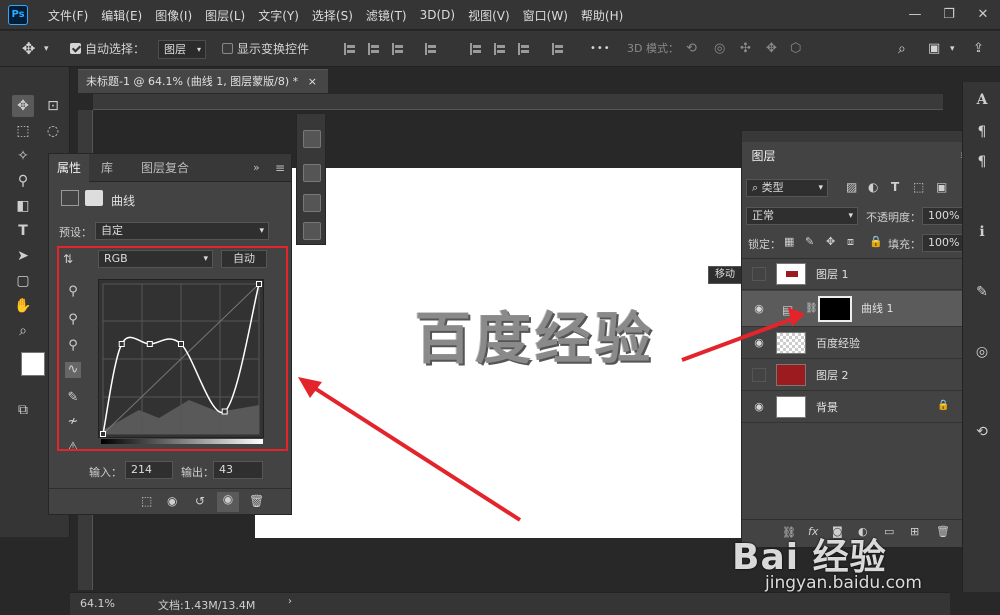 The height and width of the screenshot is (615, 1000). I want to click on reset-icon: ↺, so click(200, 501).